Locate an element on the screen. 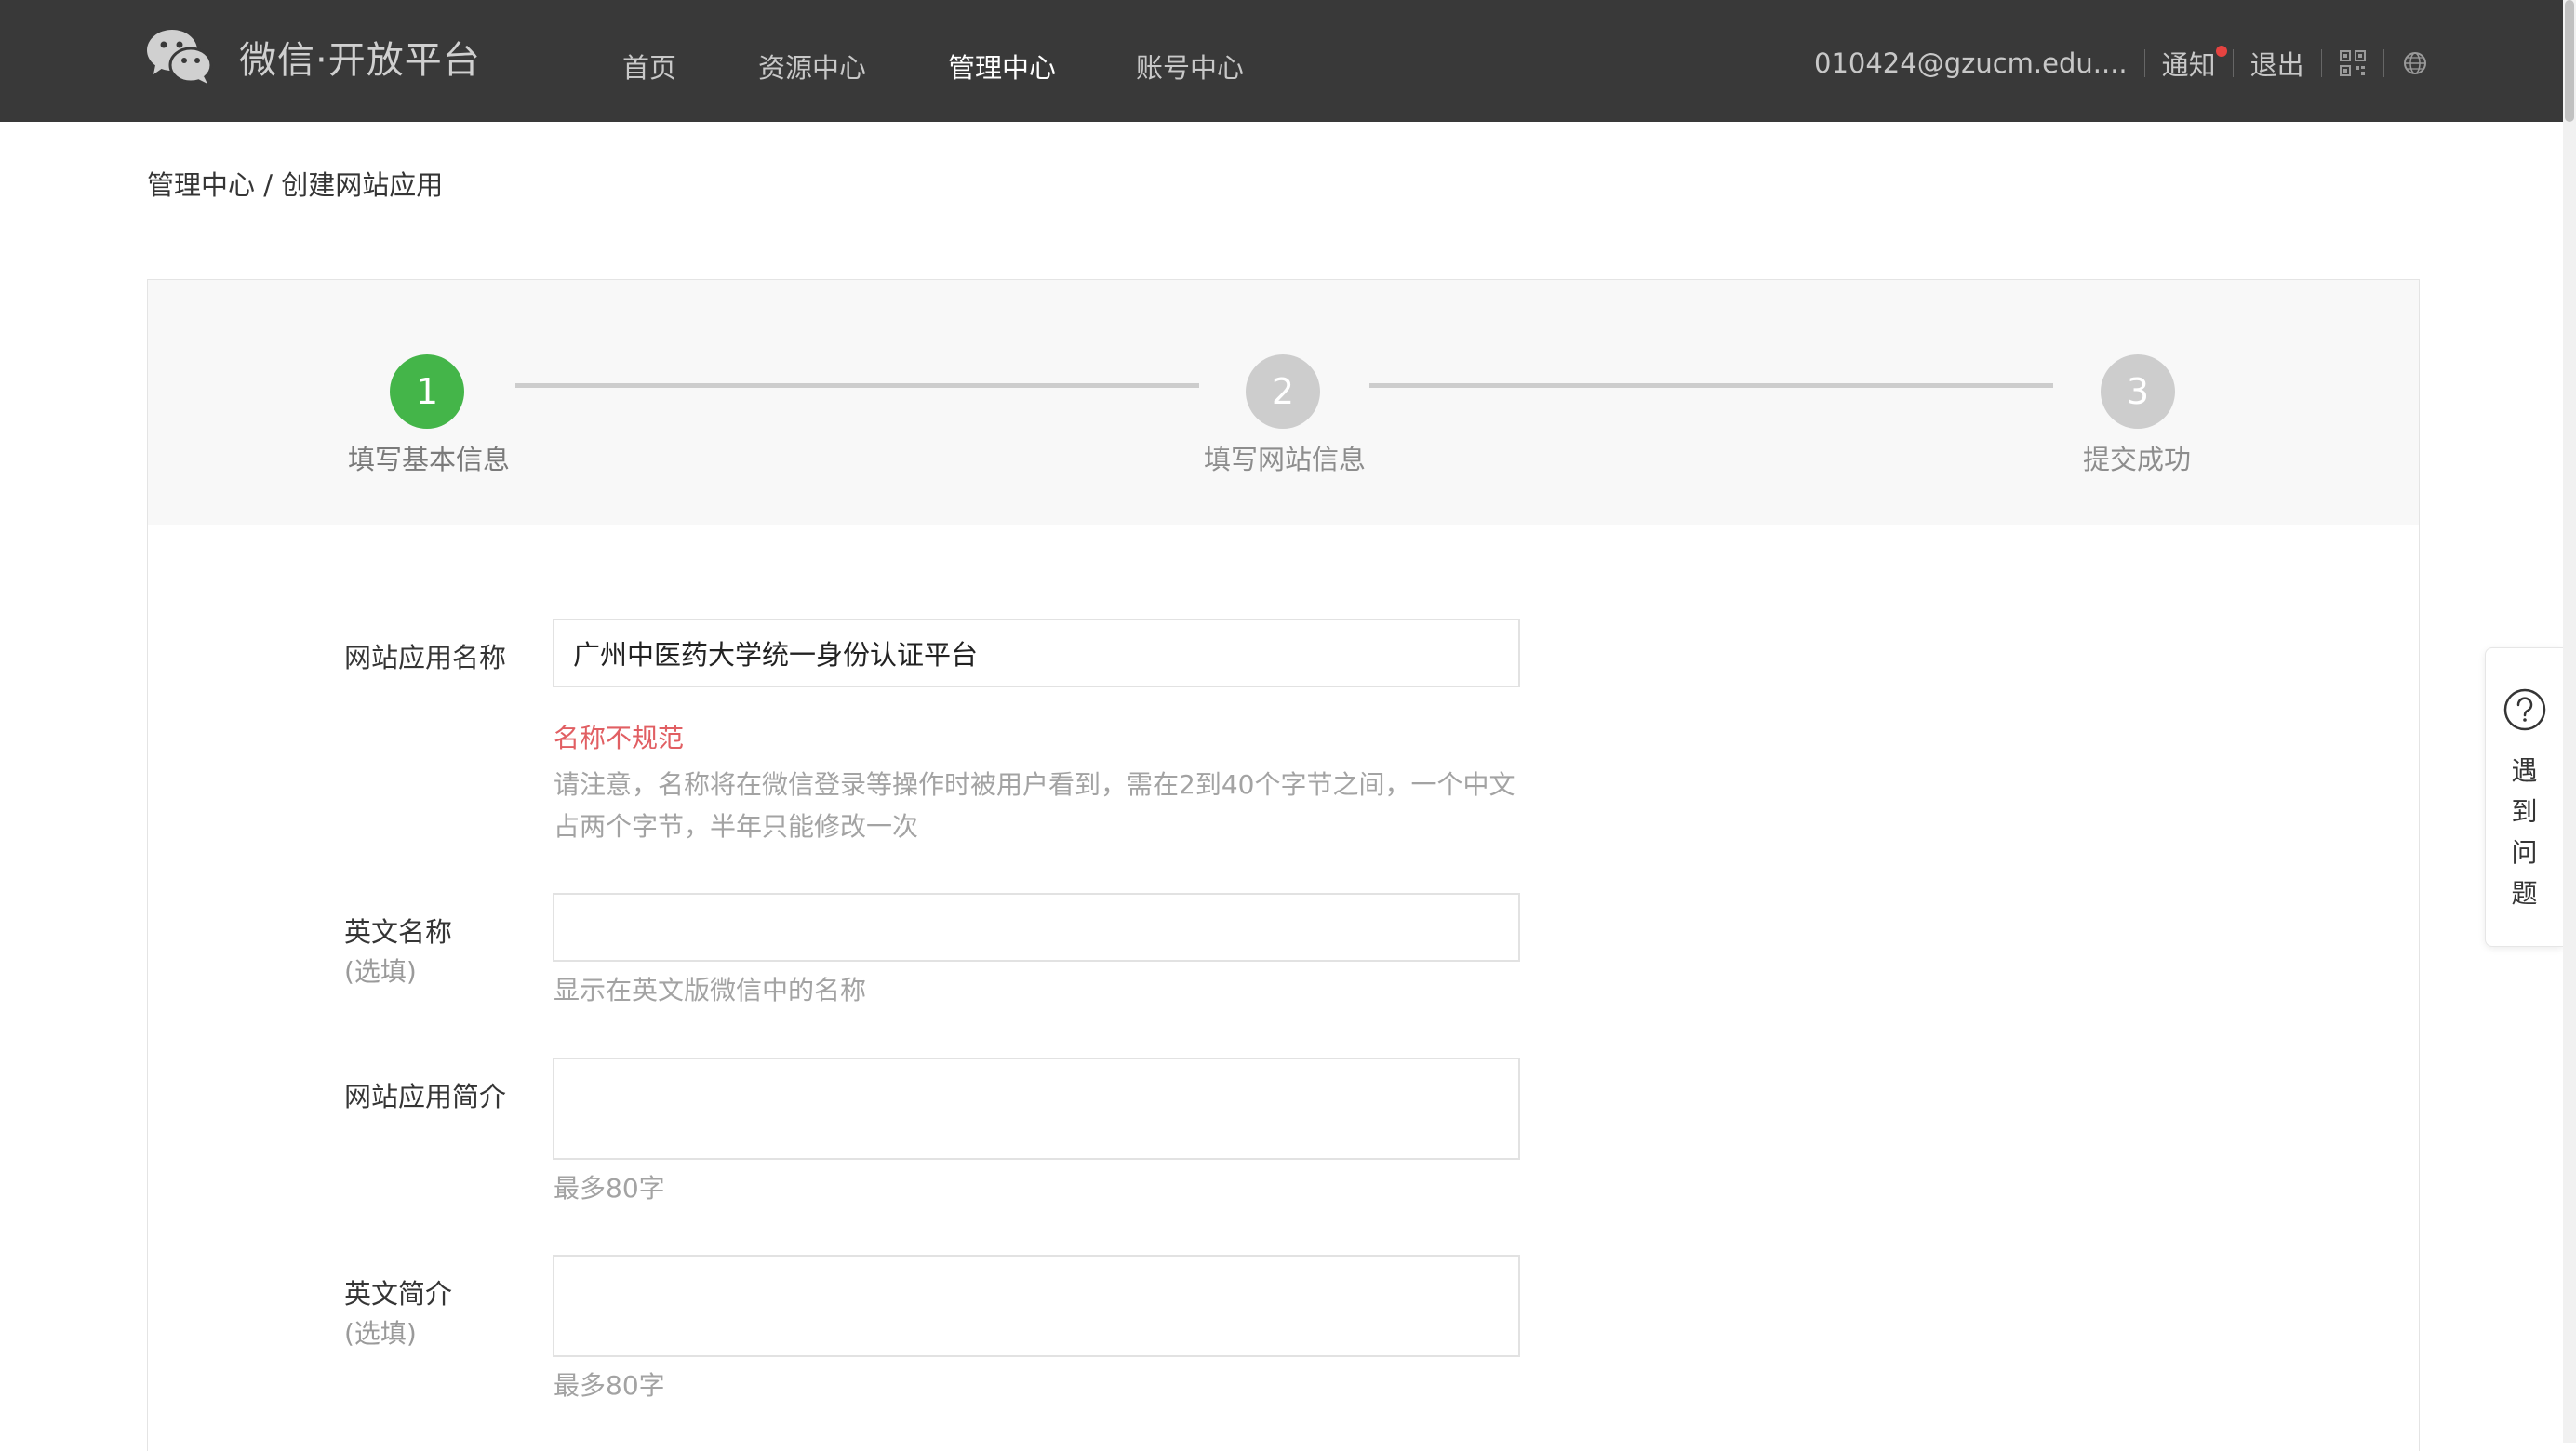 This screenshot has height=1451, width=2576. en-intro-textarea is located at coordinates (1036, 1306).